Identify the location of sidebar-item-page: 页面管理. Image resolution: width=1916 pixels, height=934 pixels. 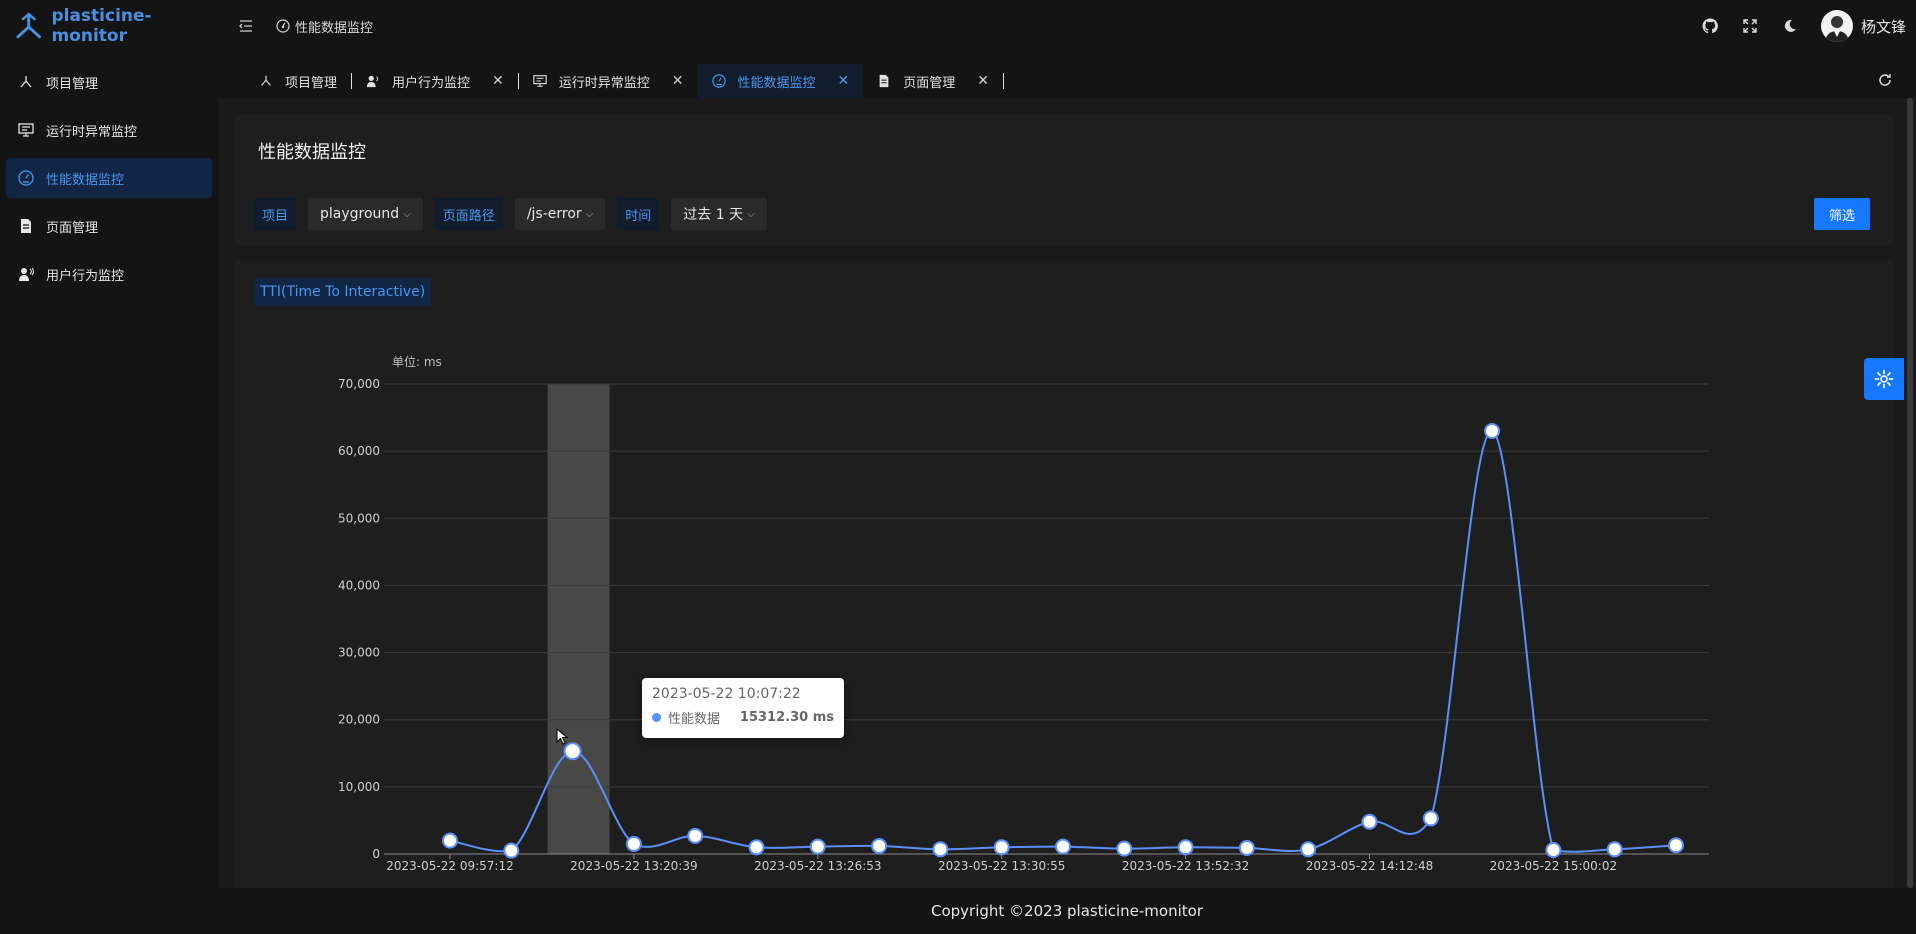
(109, 226).